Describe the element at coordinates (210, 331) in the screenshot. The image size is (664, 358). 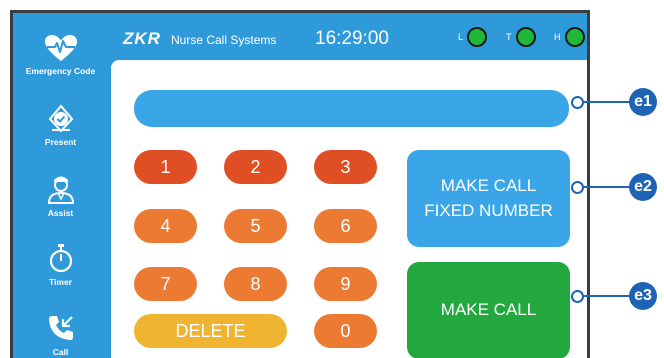
I see `delete-button: DELETE` at that location.